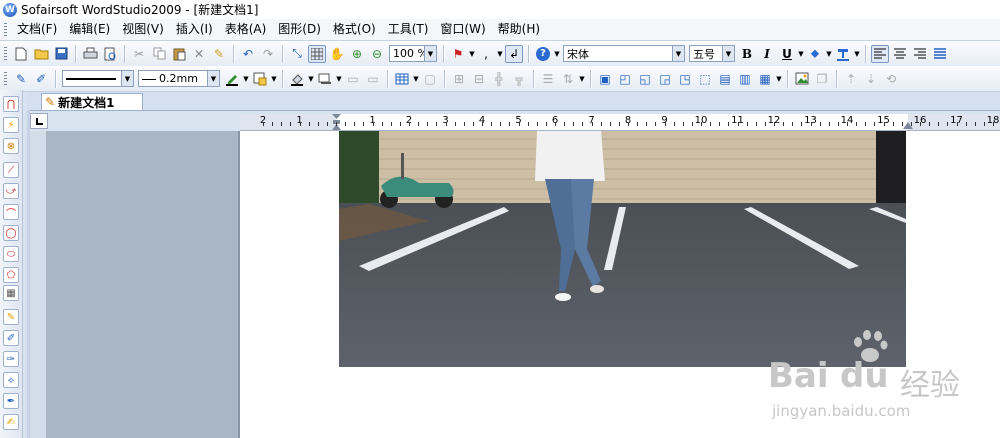 The width and height of the screenshot is (1000, 438). Describe the element at coordinates (357, 54) in the screenshot. I see `zoom-in-icon: ⊕` at that location.